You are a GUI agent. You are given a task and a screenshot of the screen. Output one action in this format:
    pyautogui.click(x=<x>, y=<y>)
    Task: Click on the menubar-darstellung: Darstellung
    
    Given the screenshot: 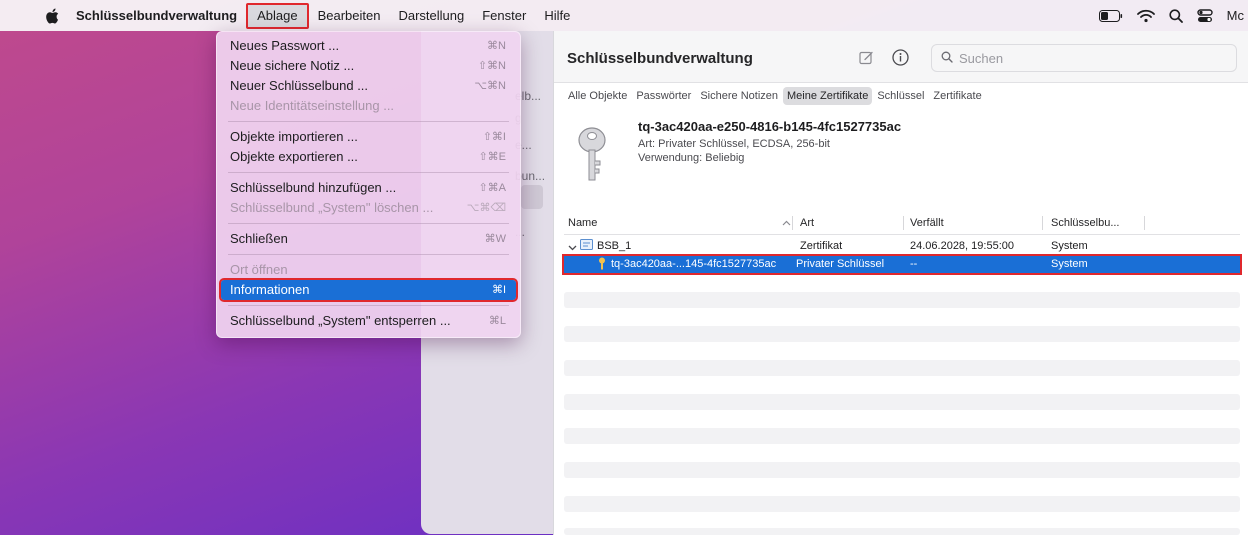 What is the action you would take?
    pyautogui.click(x=431, y=16)
    